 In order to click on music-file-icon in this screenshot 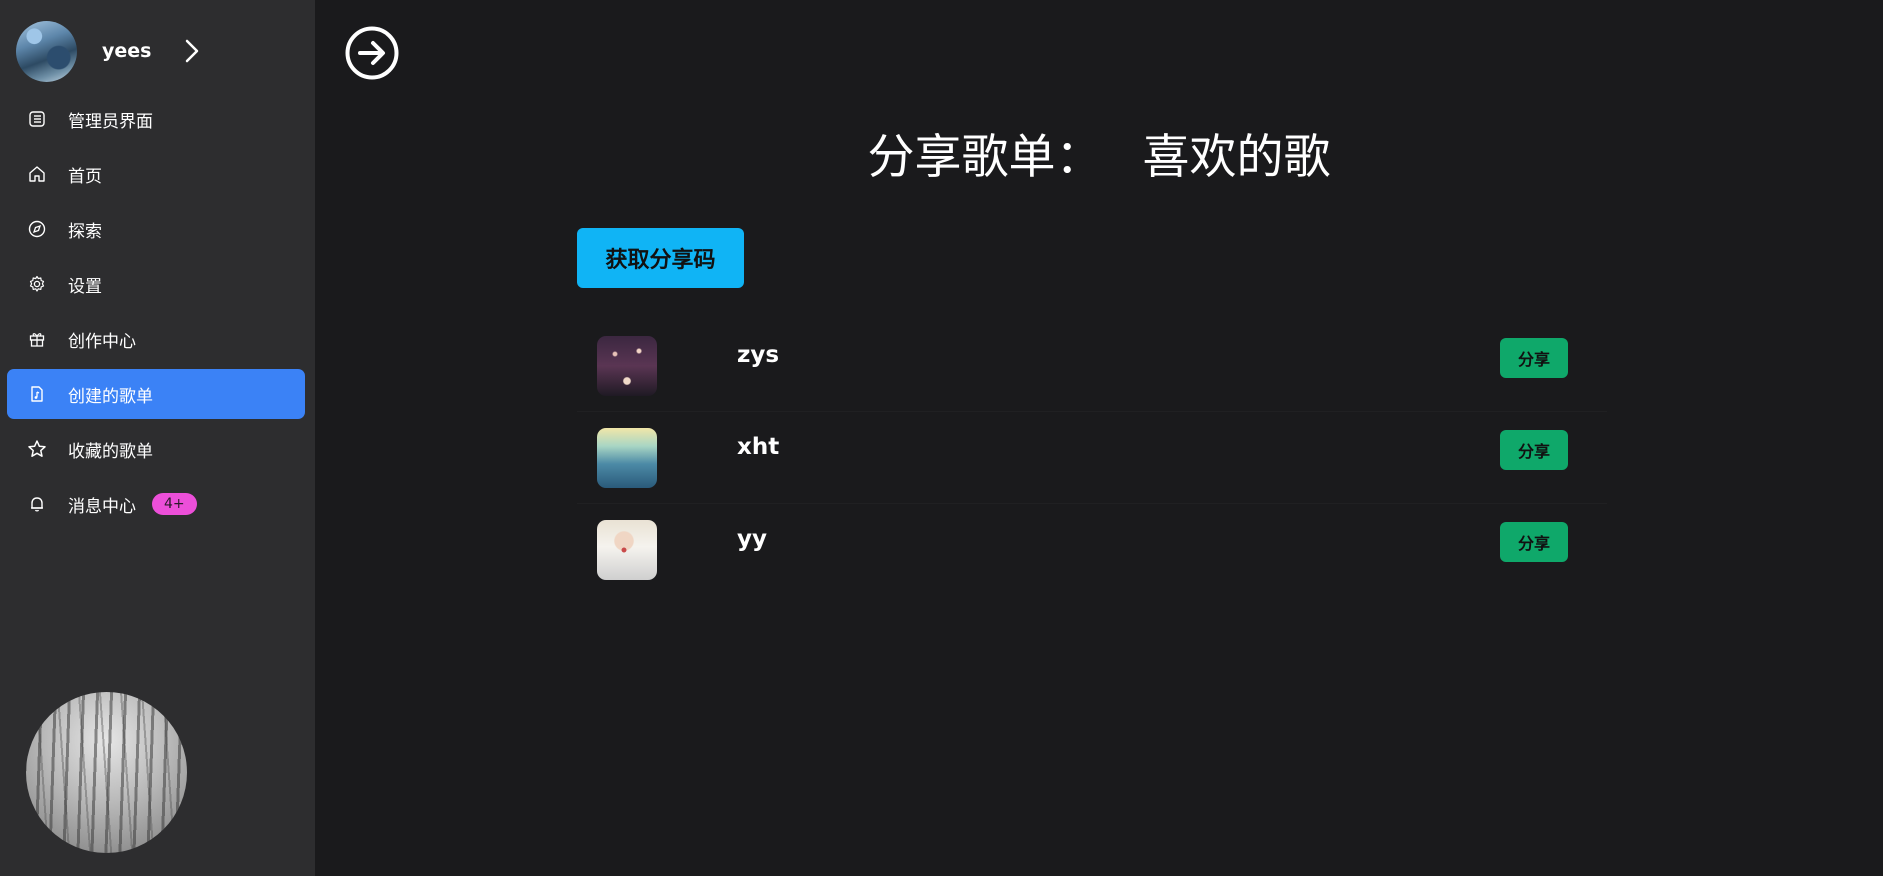, I will do `click(37, 394)`.